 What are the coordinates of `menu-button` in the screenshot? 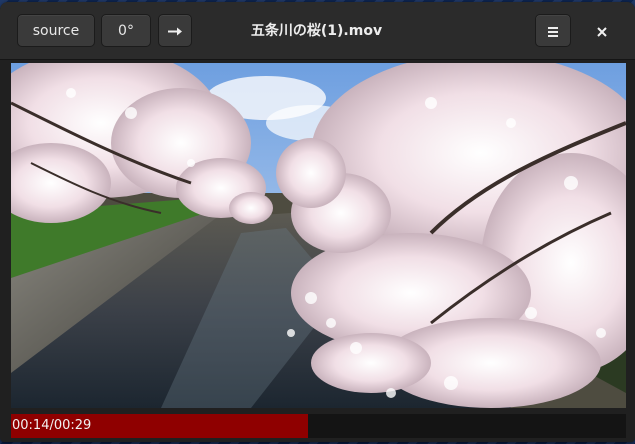 It's located at (553, 30).